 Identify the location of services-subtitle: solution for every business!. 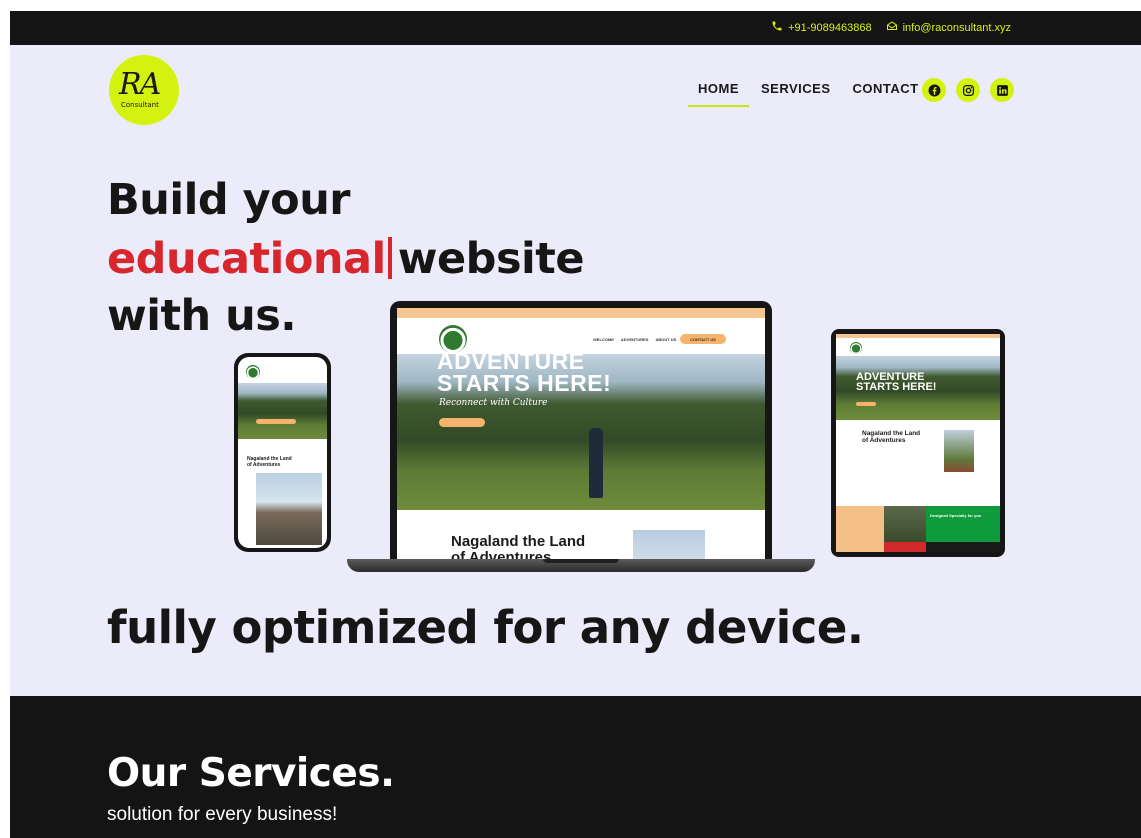
(222, 814).